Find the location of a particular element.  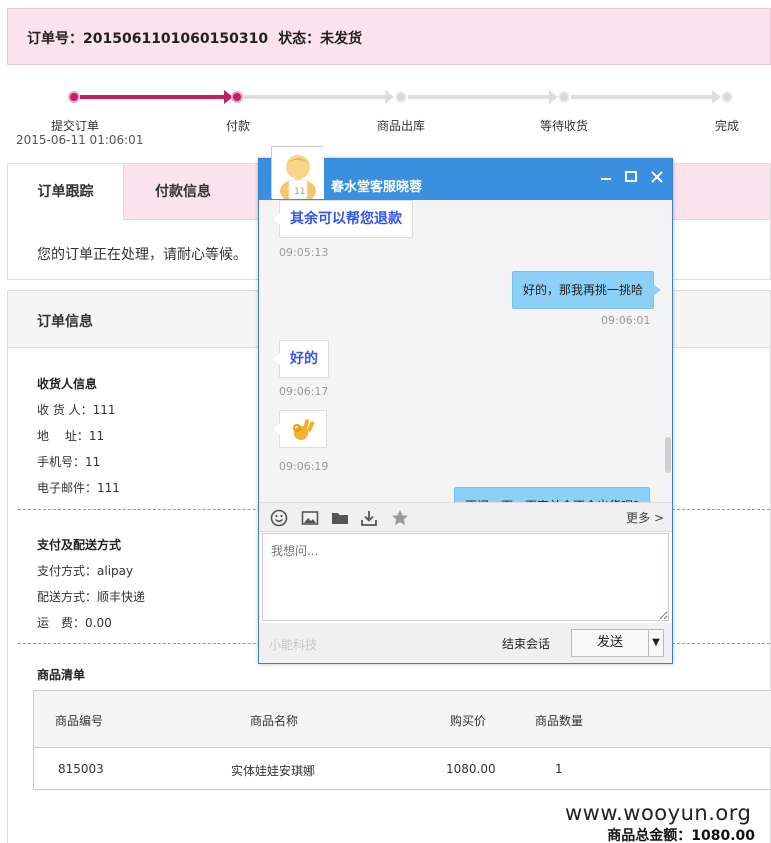

goods-table-header: 商品编号 商品名称 购买价 商品数量 is located at coordinates (402, 719).